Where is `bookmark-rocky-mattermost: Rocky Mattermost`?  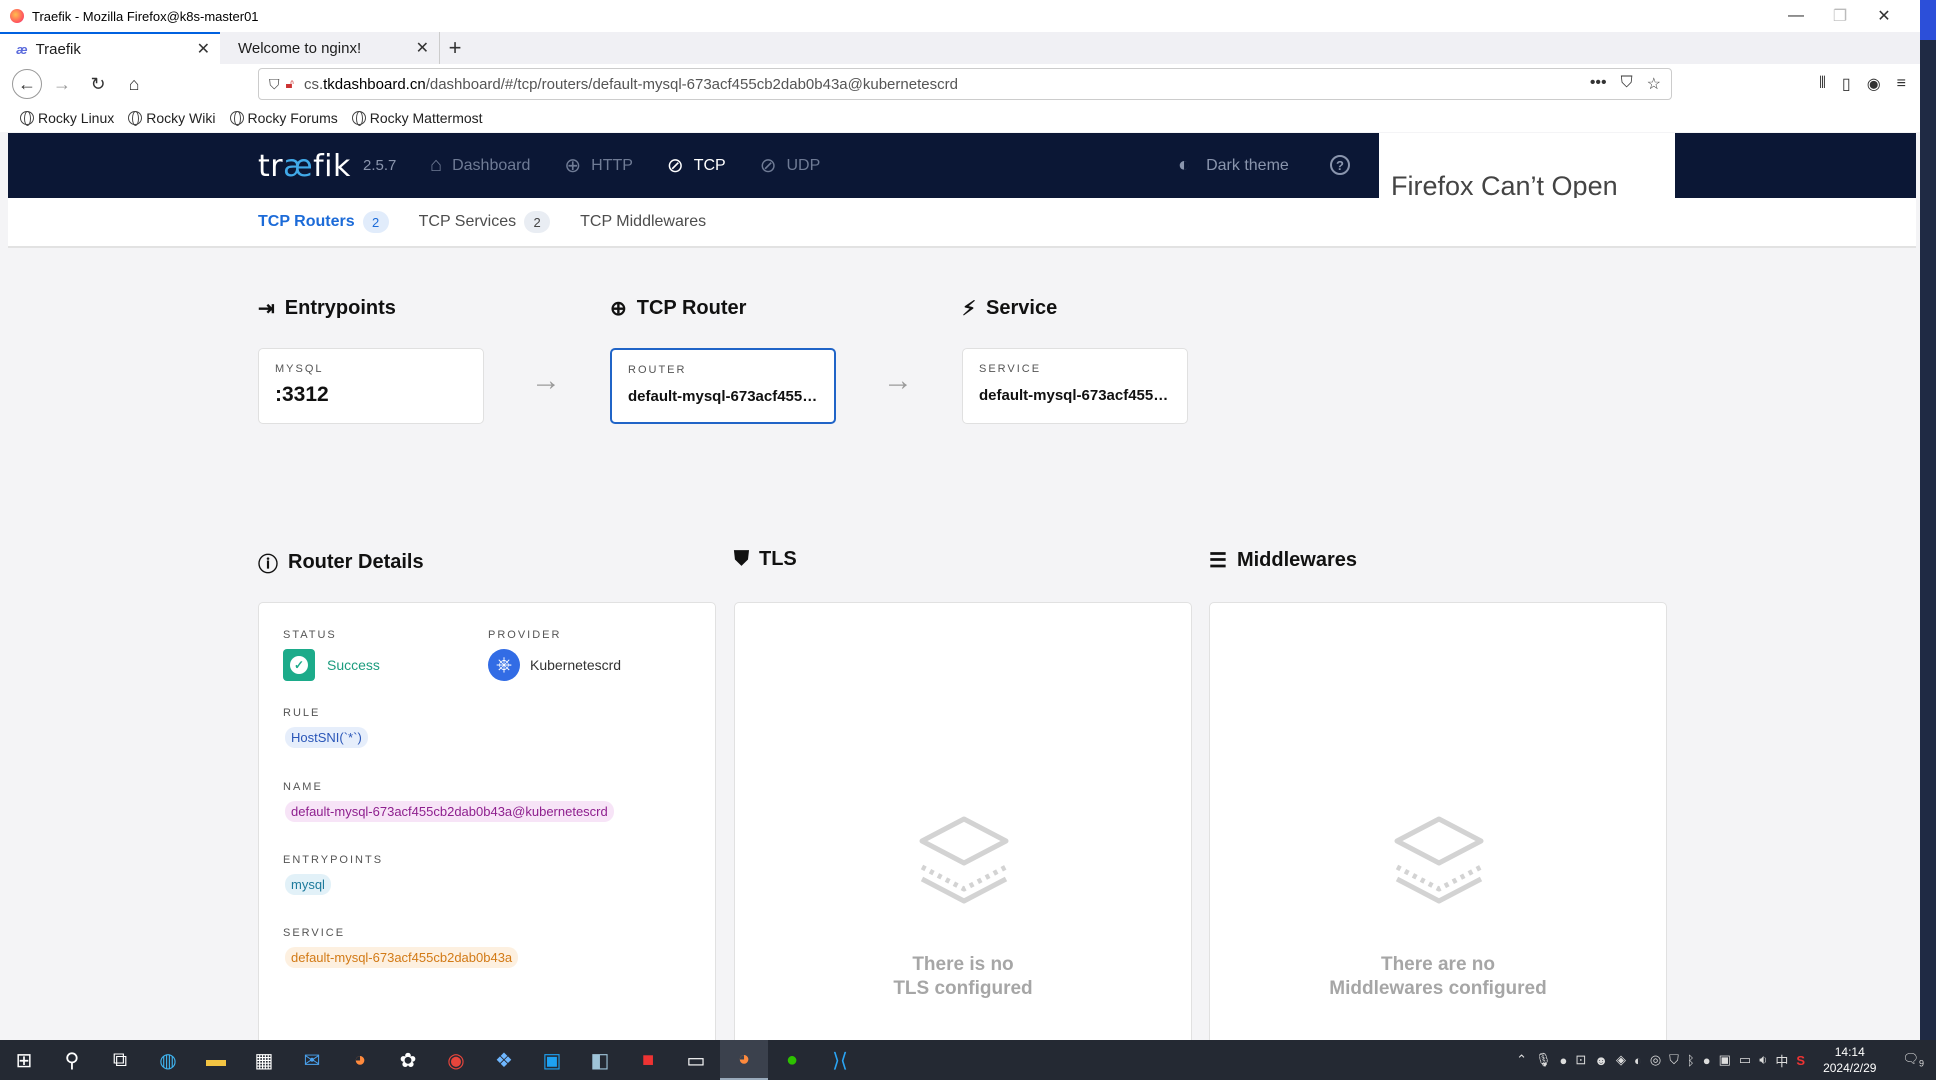 bookmark-rocky-mattermost: Rocky Mattermost is located at coordinates (417, 118).